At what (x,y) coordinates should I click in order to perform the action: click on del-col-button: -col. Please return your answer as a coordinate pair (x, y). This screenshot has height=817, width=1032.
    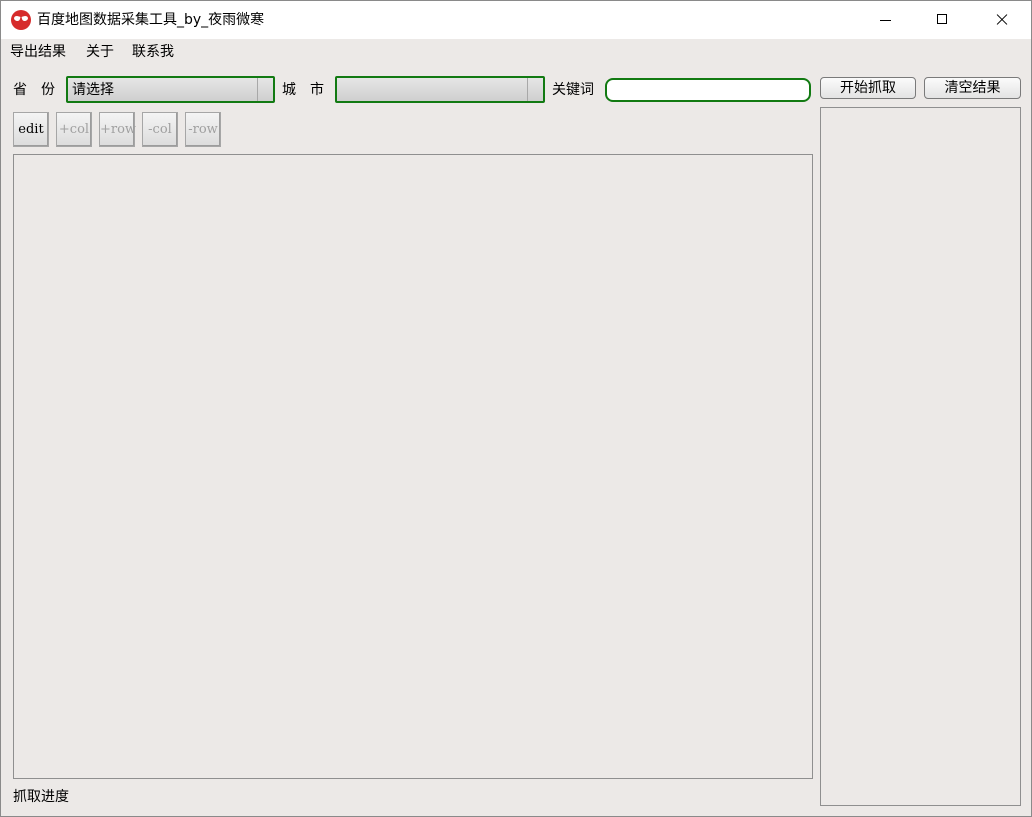
    Looking at the image, I should click on (160, 129).